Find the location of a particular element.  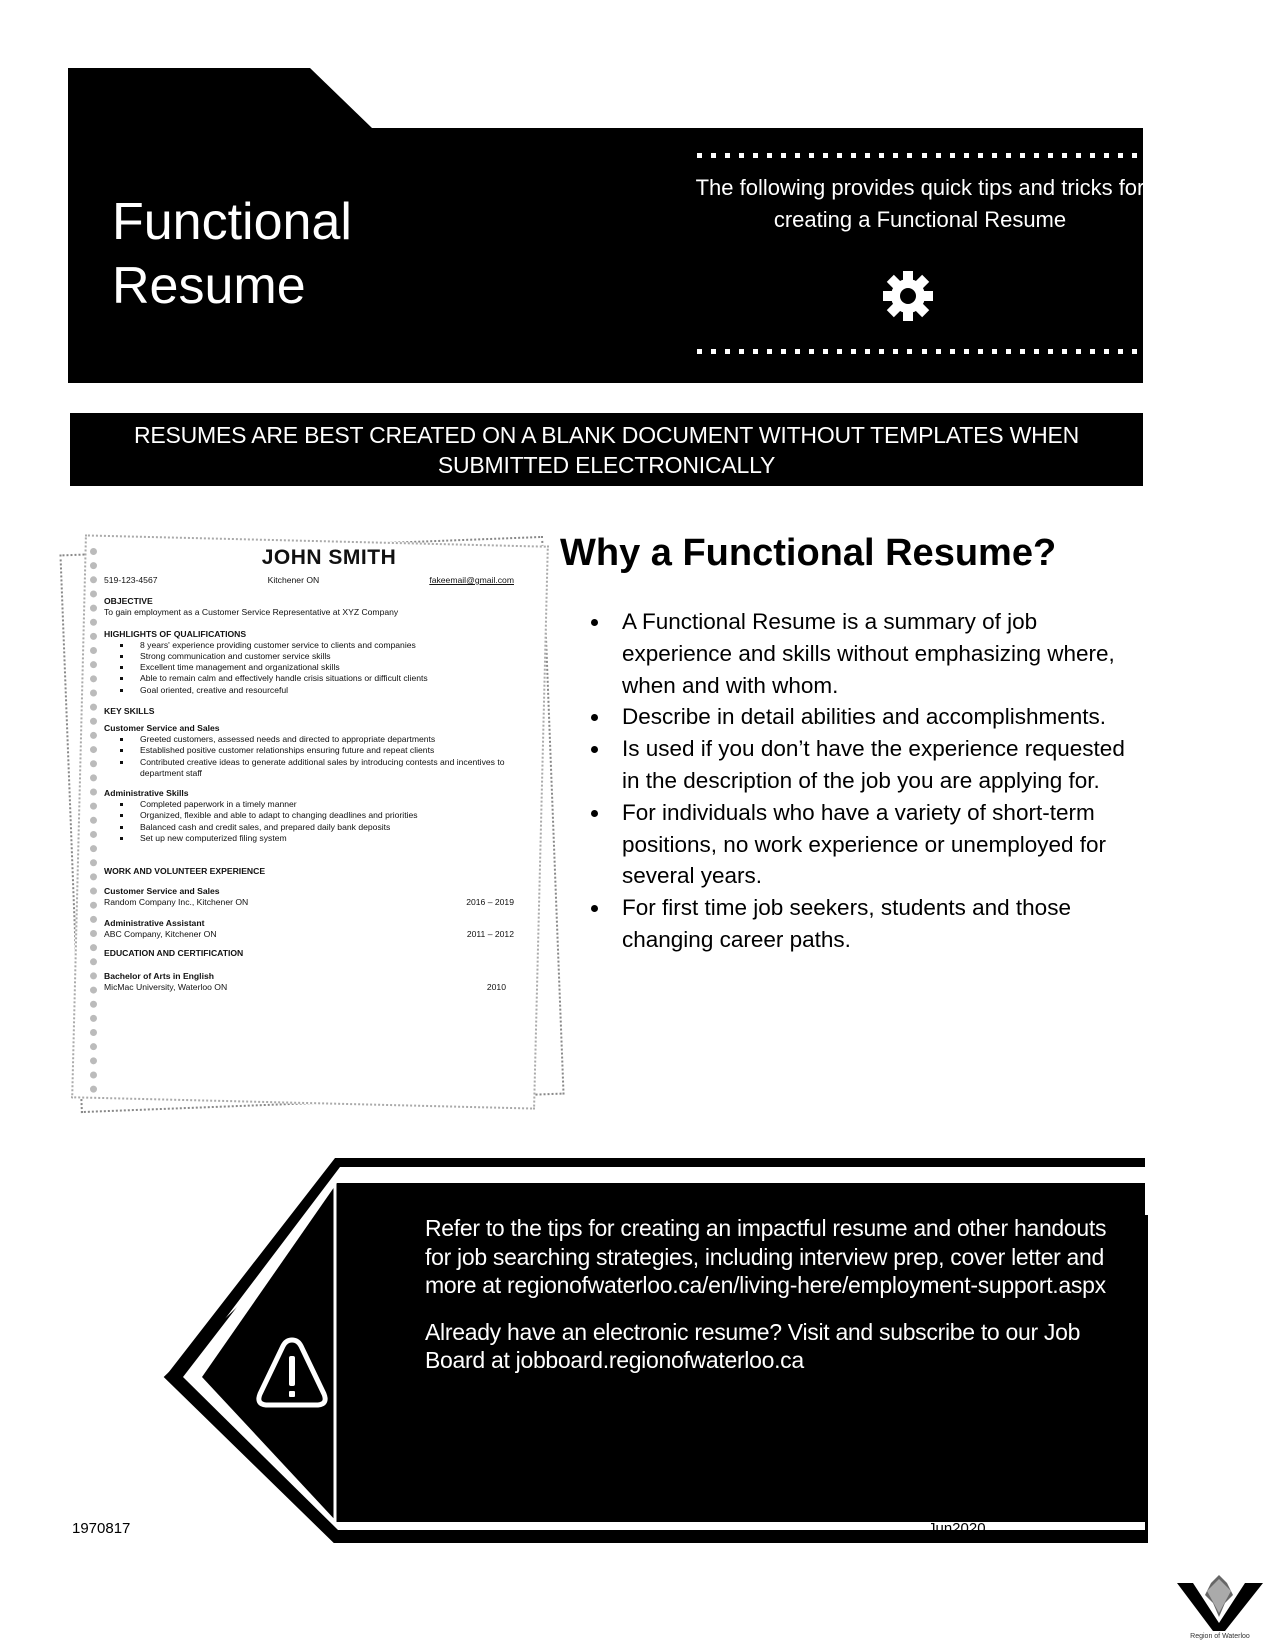

logo-text: Region of Waterloo is located at coordinates (1220, 1636).